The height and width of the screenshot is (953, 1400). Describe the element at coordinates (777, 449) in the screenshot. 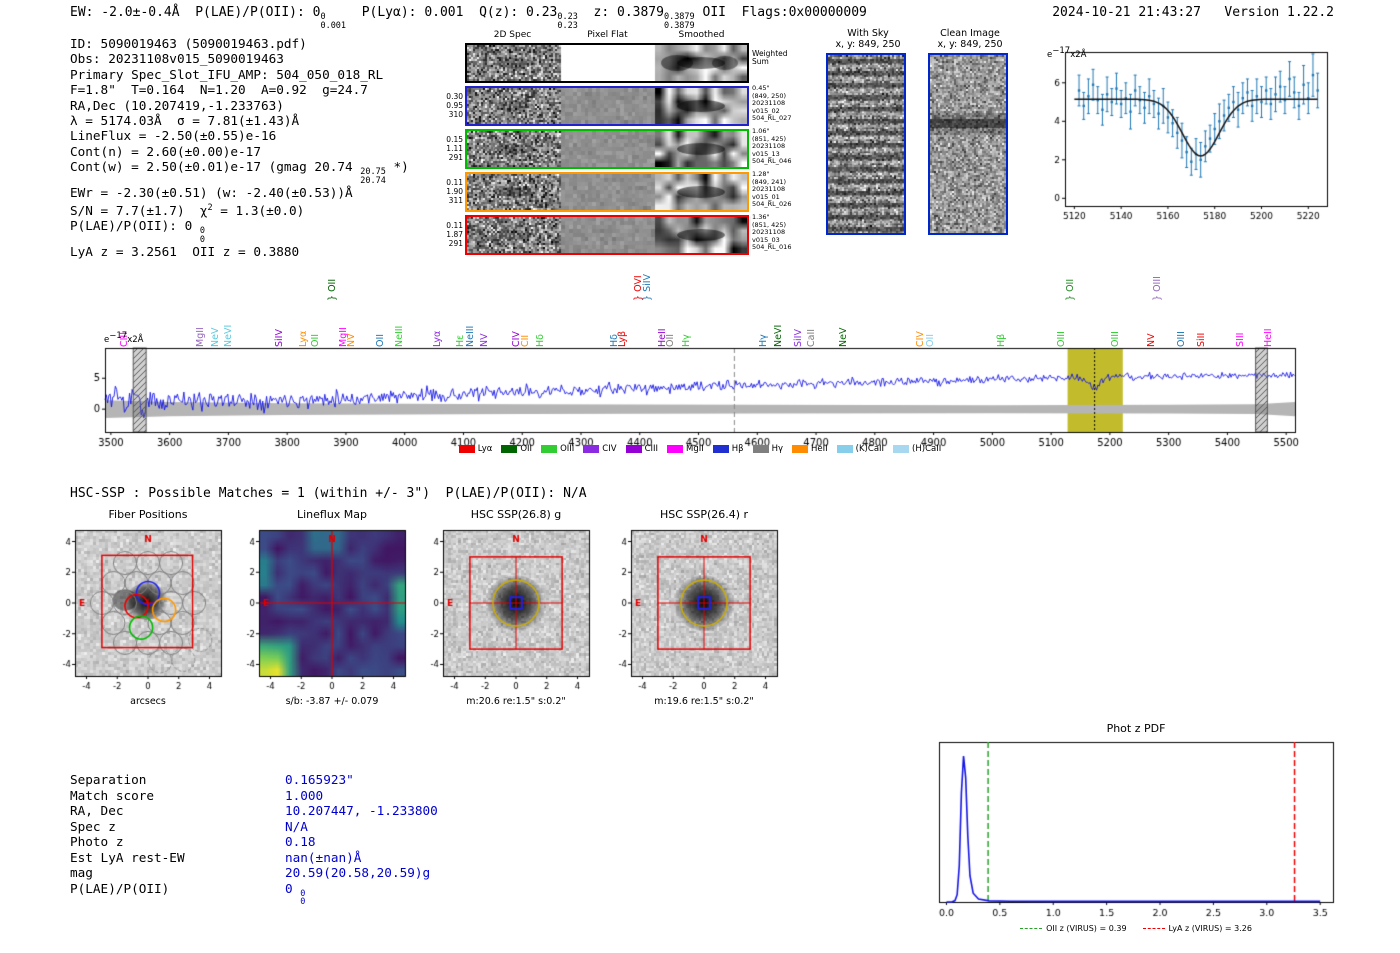

I see `legend-label: Hγ` at that location.